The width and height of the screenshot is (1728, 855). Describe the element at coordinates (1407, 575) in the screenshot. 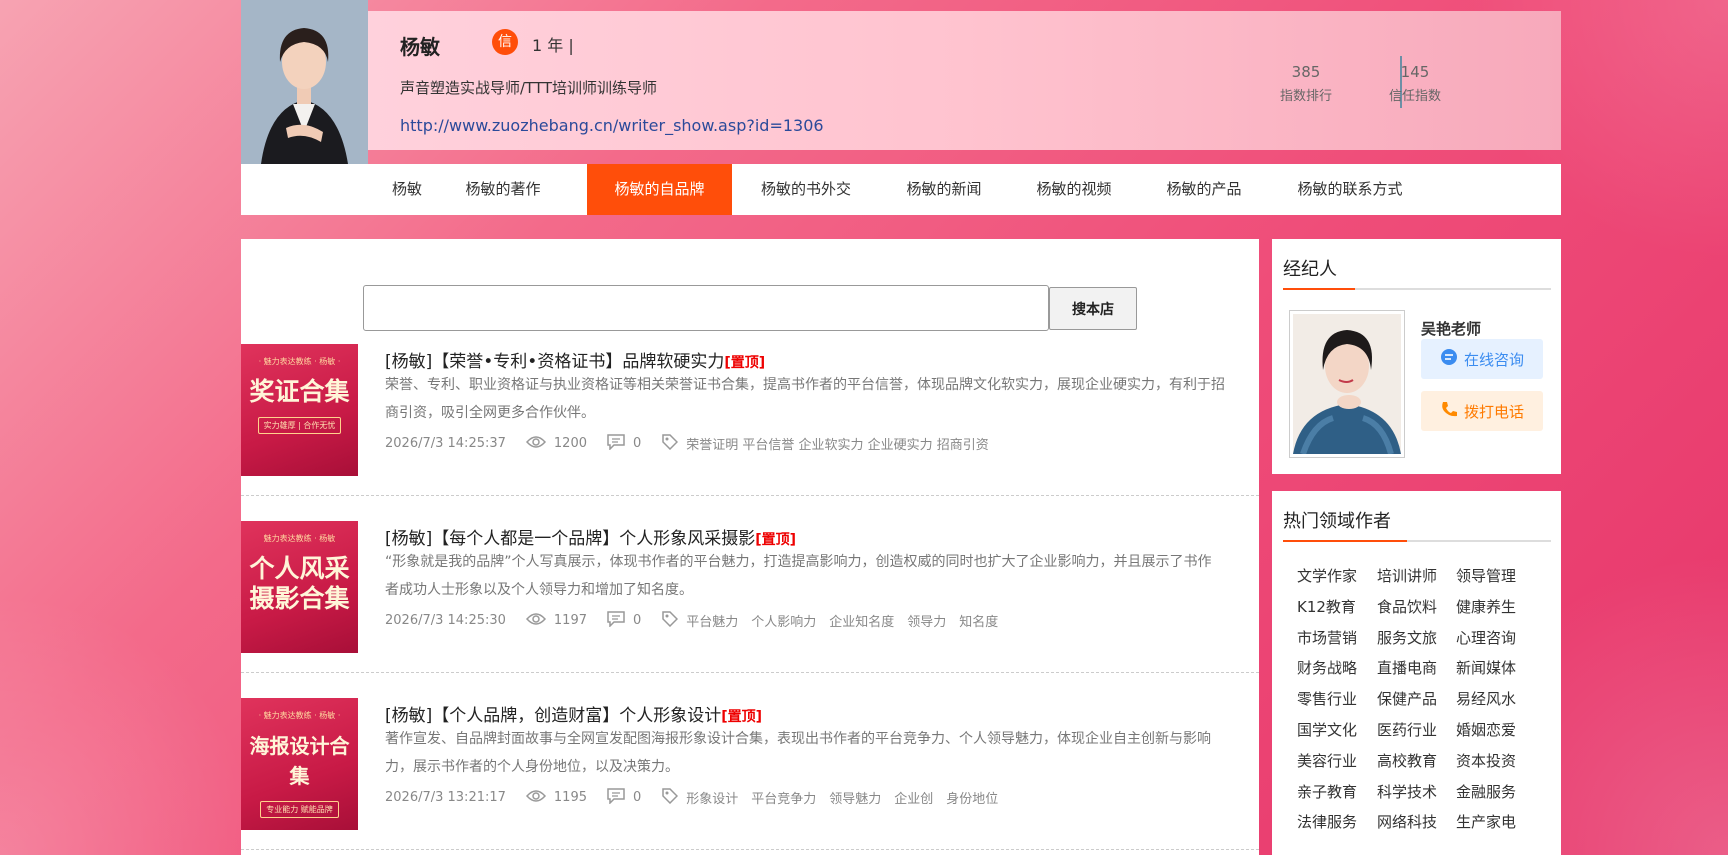

I see `hot-field-link: 培训讲师` at that location.